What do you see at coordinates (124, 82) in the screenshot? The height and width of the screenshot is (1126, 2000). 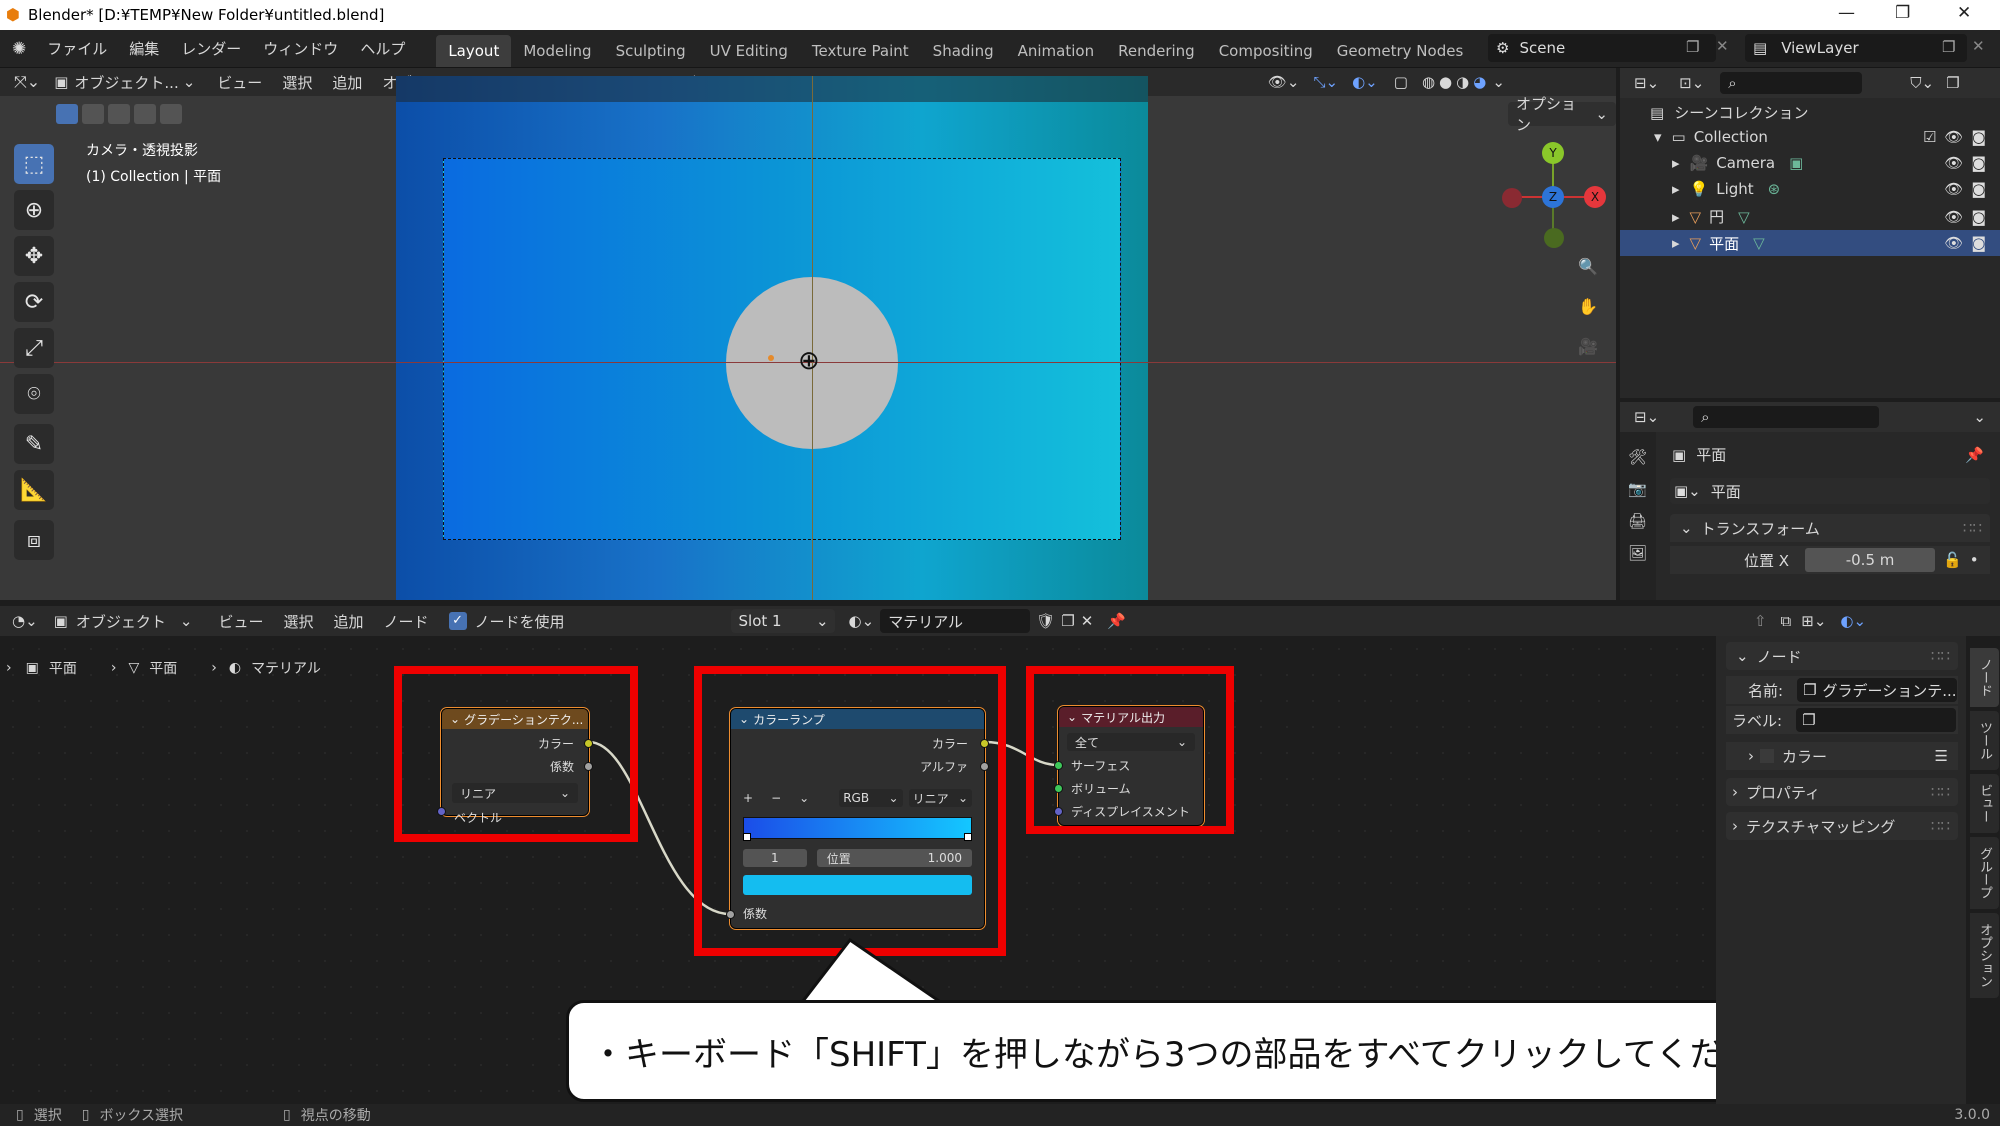 I see `mode-selector: ▣ オブジェクト... ⌄` at bounding box center [124, 82].